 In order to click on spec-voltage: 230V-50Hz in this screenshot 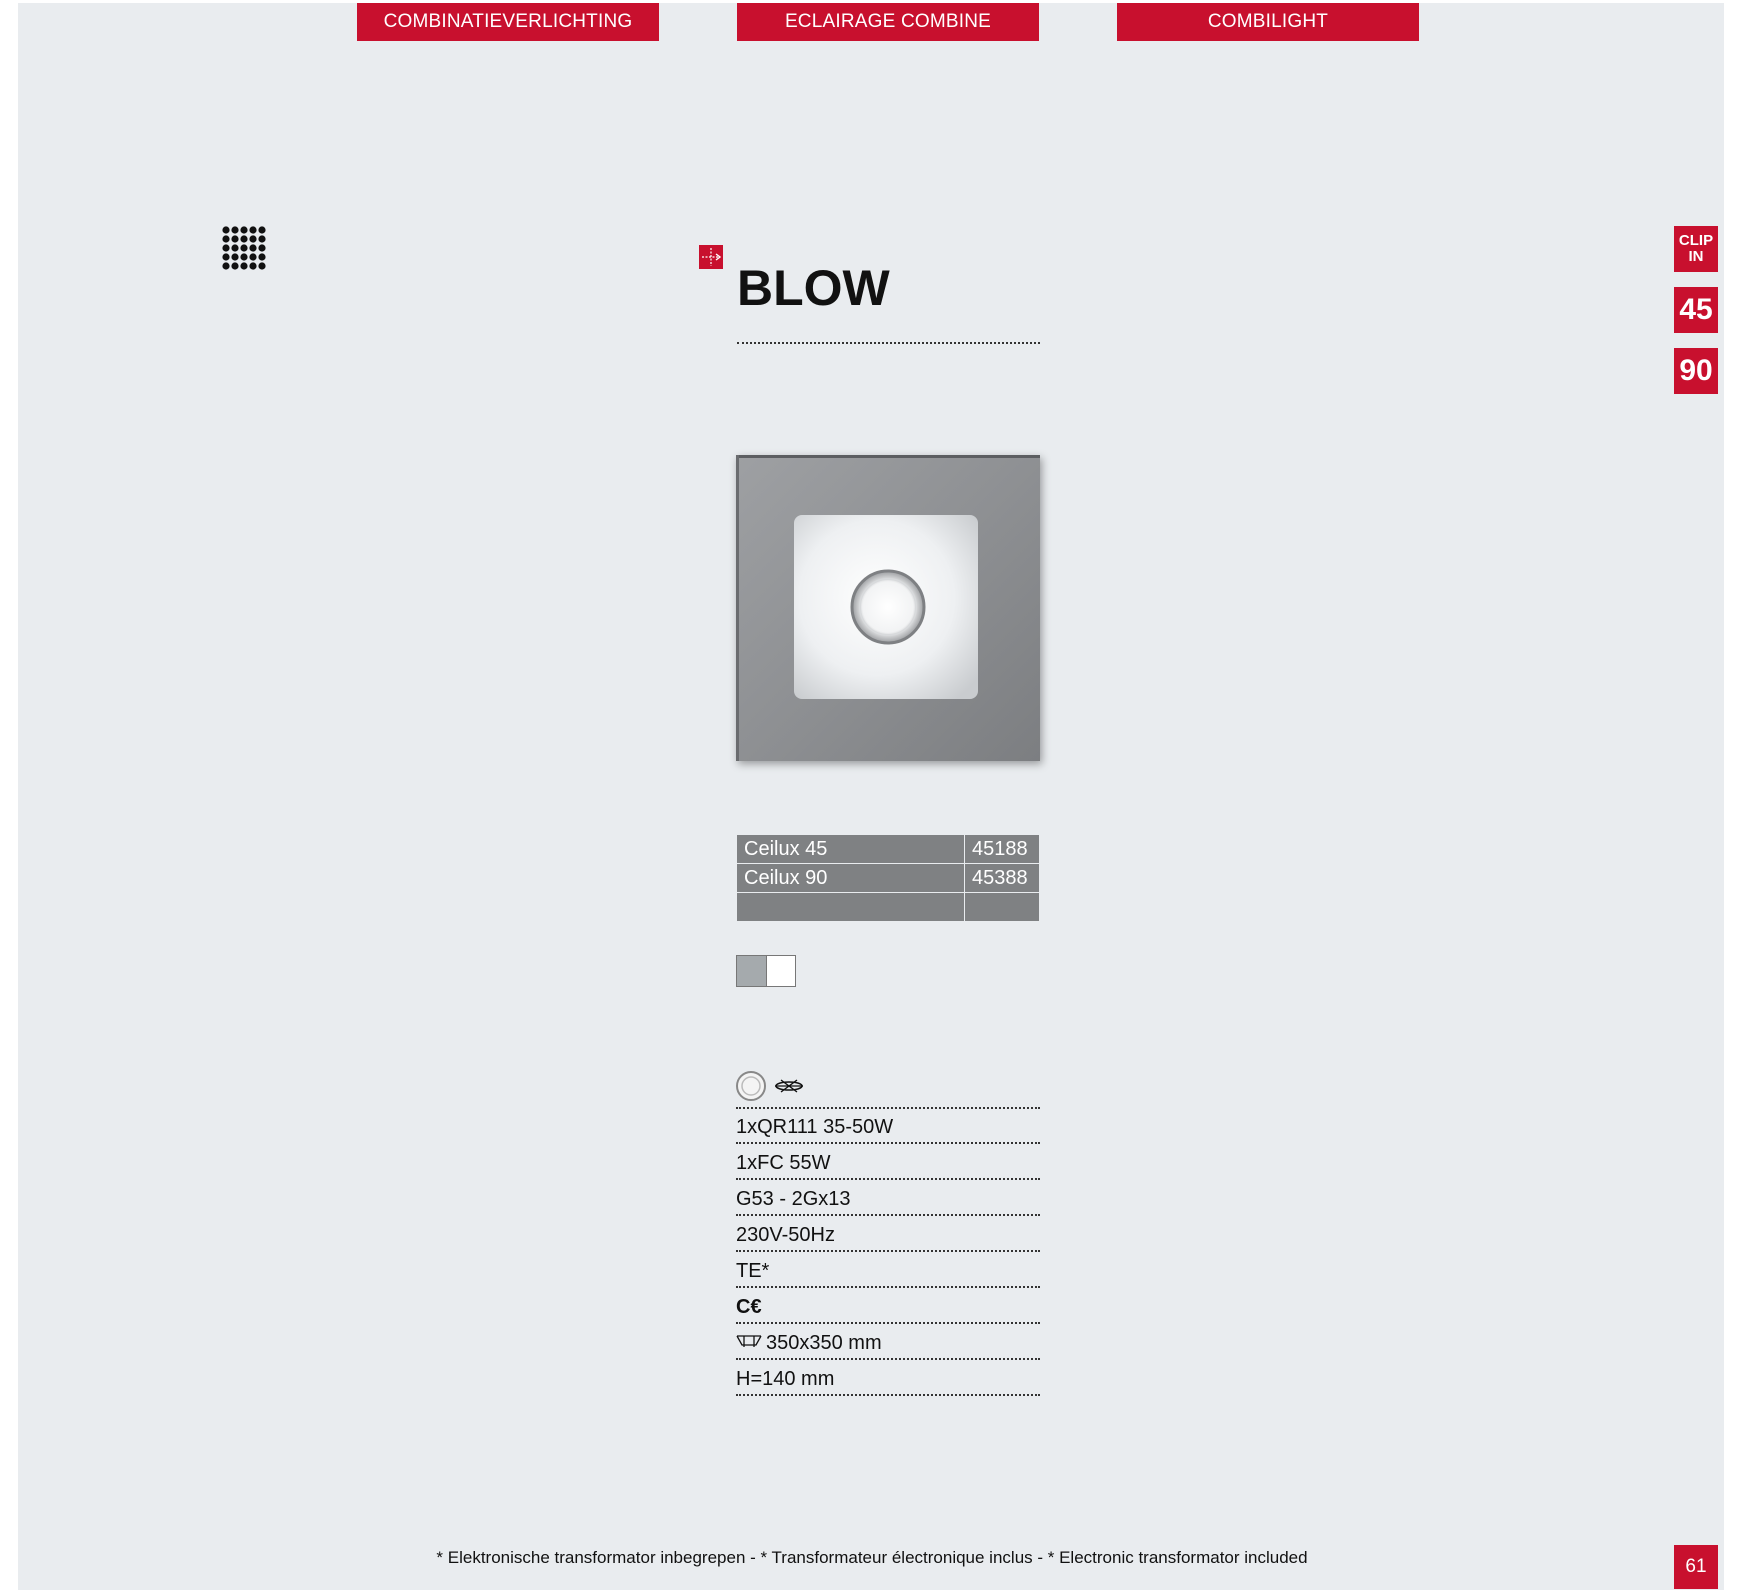, I will do `click(785, 1235)`.